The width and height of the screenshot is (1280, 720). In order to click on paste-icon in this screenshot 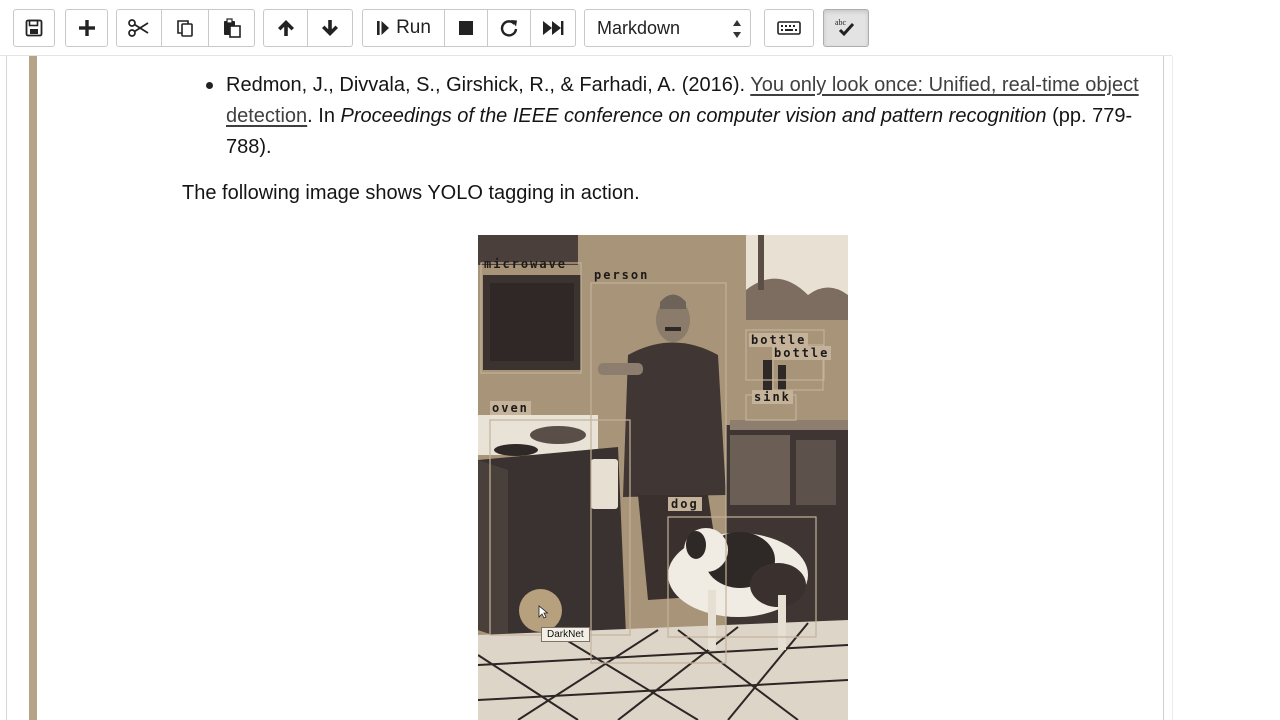, I will do `click(232, 28)`.